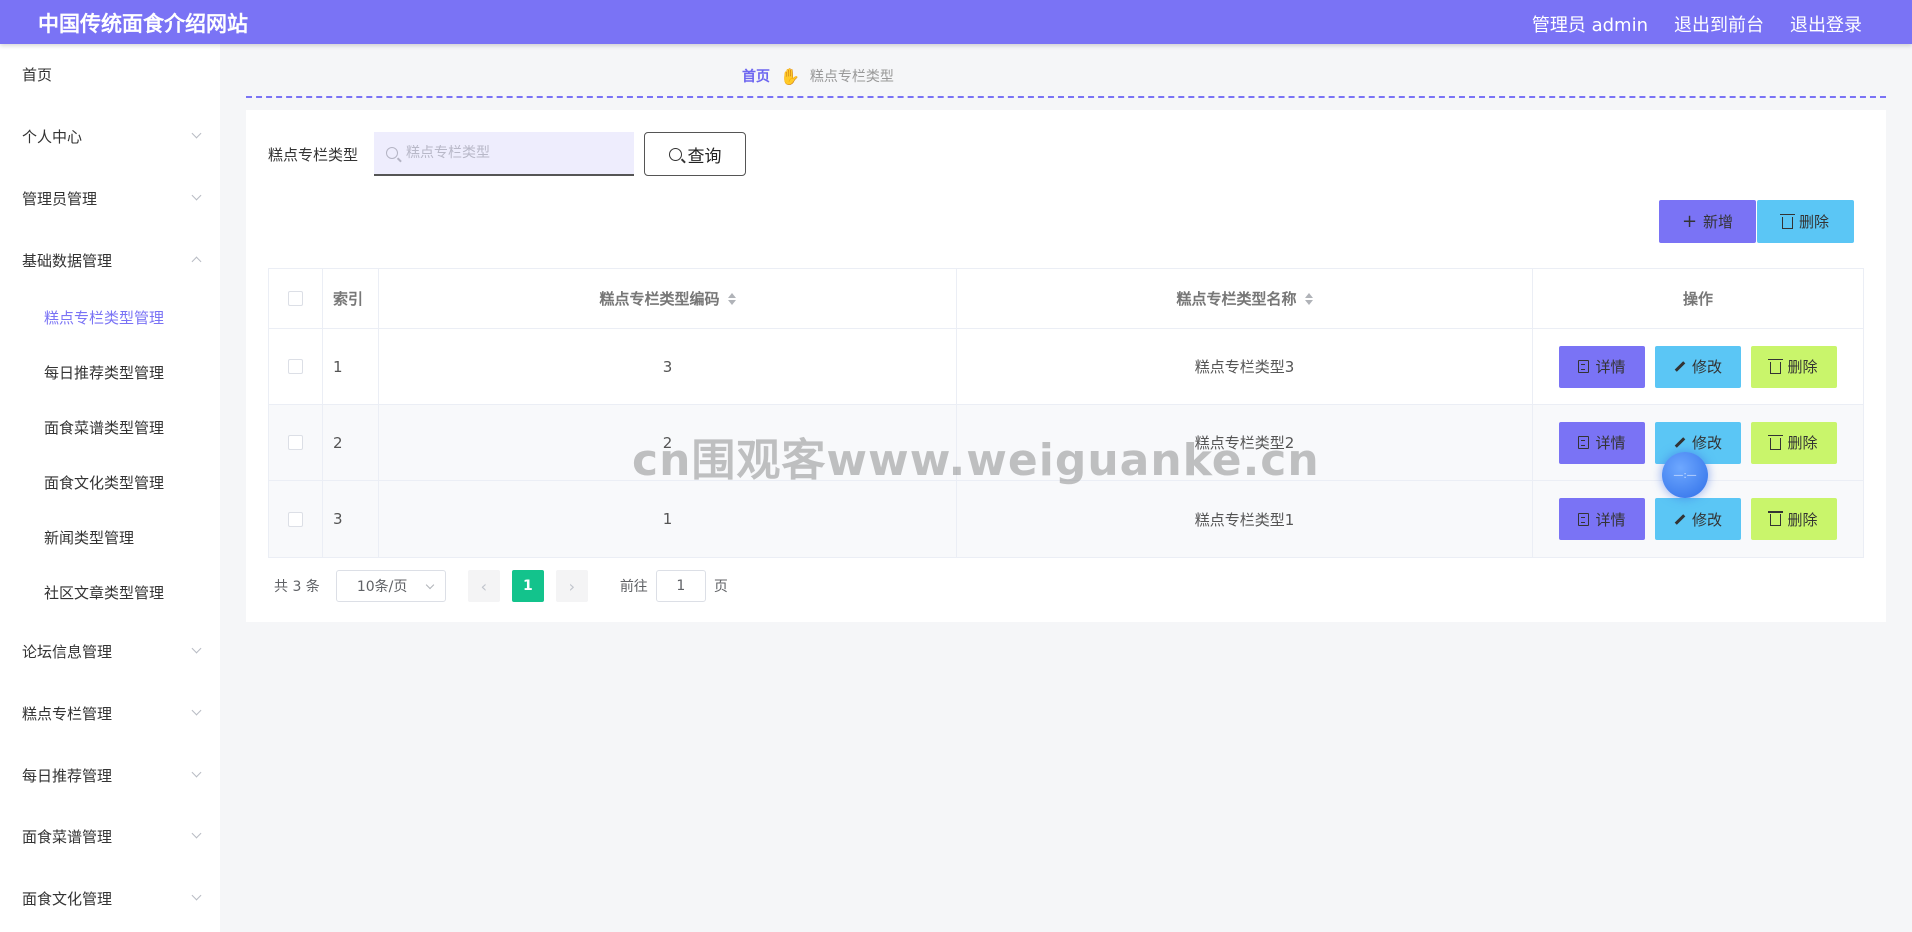  I want to click on next-page-button: ›, so click(571, 586).